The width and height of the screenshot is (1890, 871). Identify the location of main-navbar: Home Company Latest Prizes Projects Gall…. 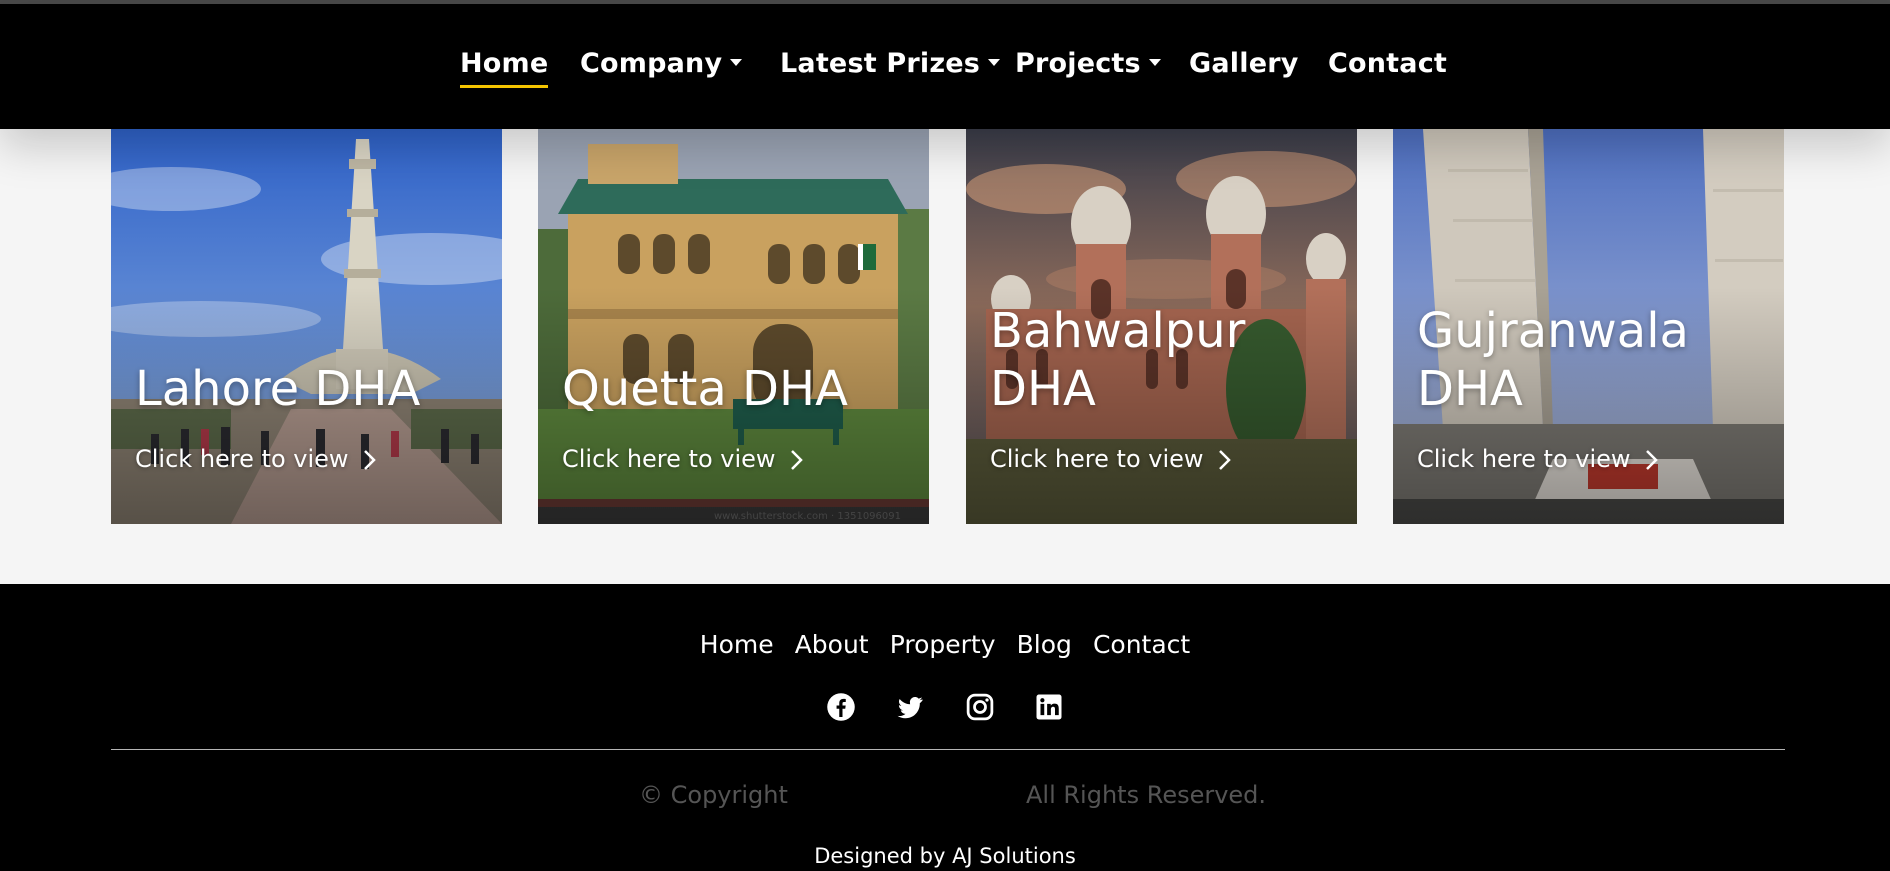
(945, 66).